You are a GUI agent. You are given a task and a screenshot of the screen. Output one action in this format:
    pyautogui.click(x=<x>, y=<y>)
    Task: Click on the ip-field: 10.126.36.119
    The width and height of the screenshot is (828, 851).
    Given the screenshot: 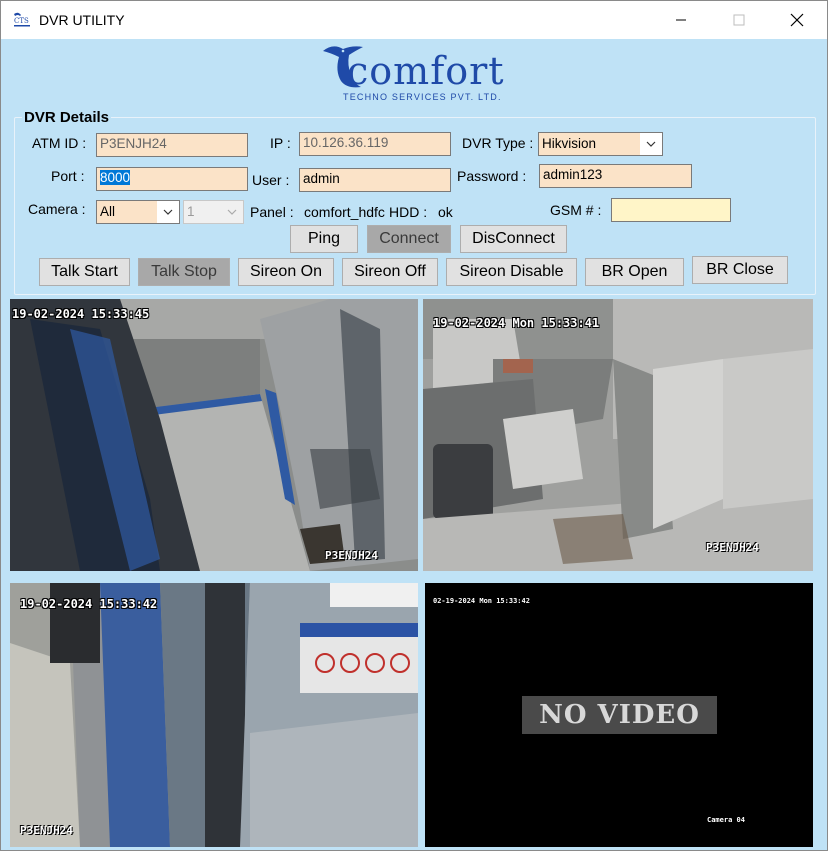 What is the action you would take?
    pyautogui.click(x=375, y=144)
    